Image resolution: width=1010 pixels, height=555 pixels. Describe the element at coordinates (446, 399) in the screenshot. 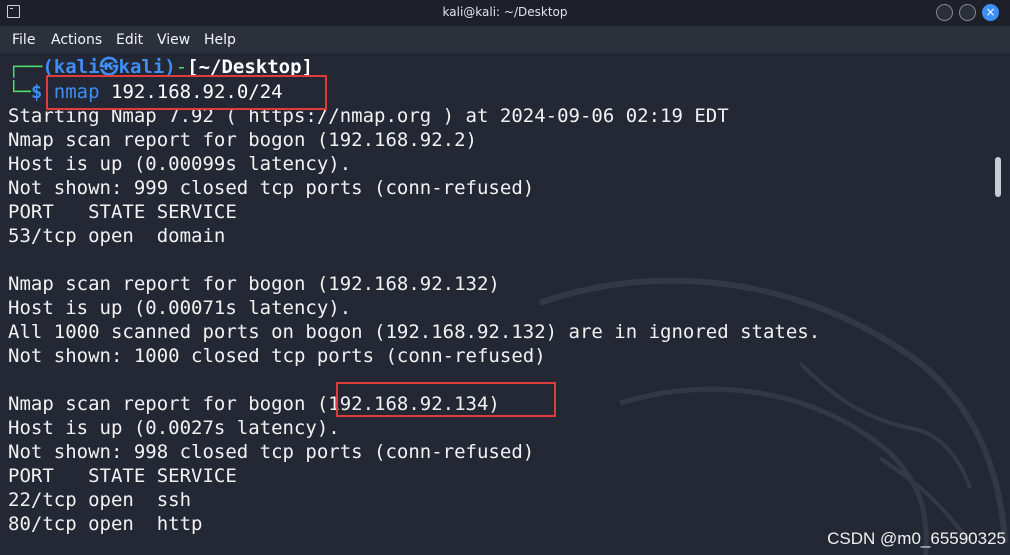

I see `highlight-box-target-ip` at that location.